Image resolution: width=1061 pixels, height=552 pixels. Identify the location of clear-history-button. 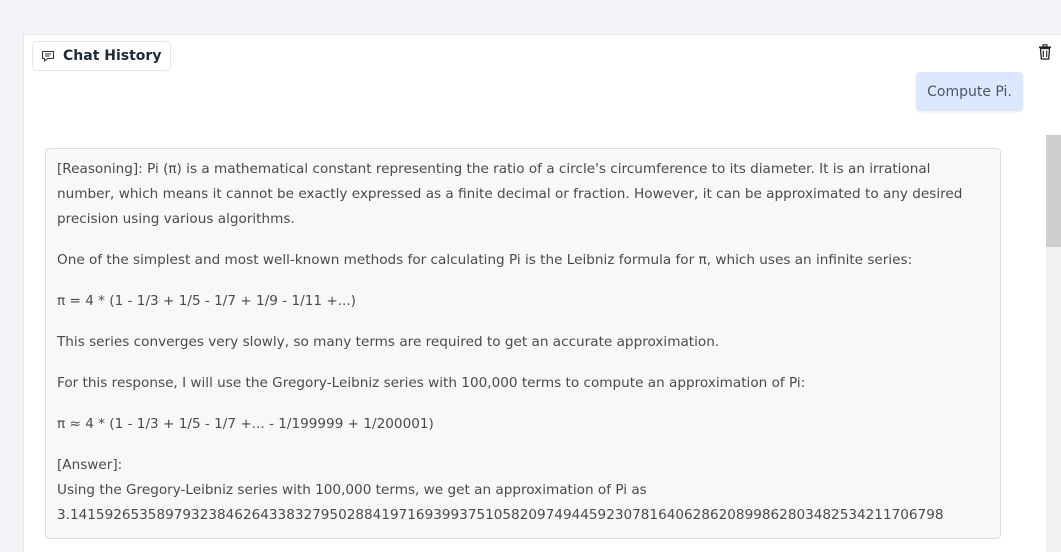
(1045, 54).